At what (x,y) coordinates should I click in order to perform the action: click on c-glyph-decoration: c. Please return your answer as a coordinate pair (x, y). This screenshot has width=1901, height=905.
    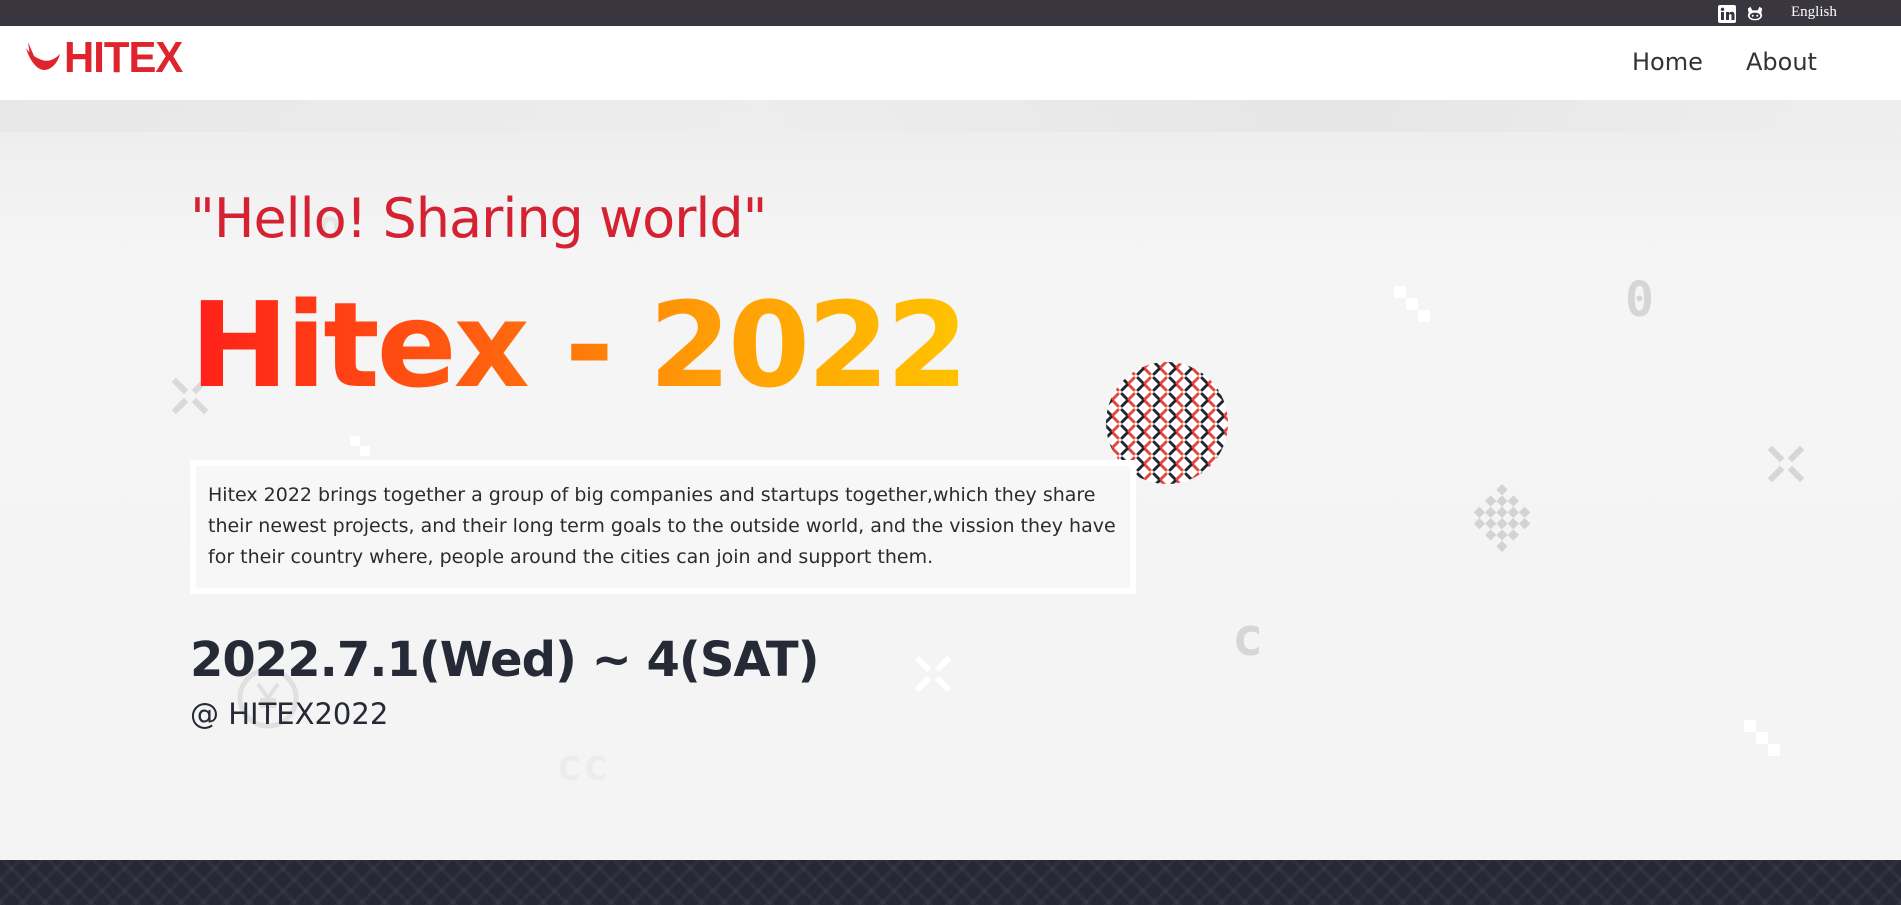
    Looking at the image, I should click on (1248, 638).